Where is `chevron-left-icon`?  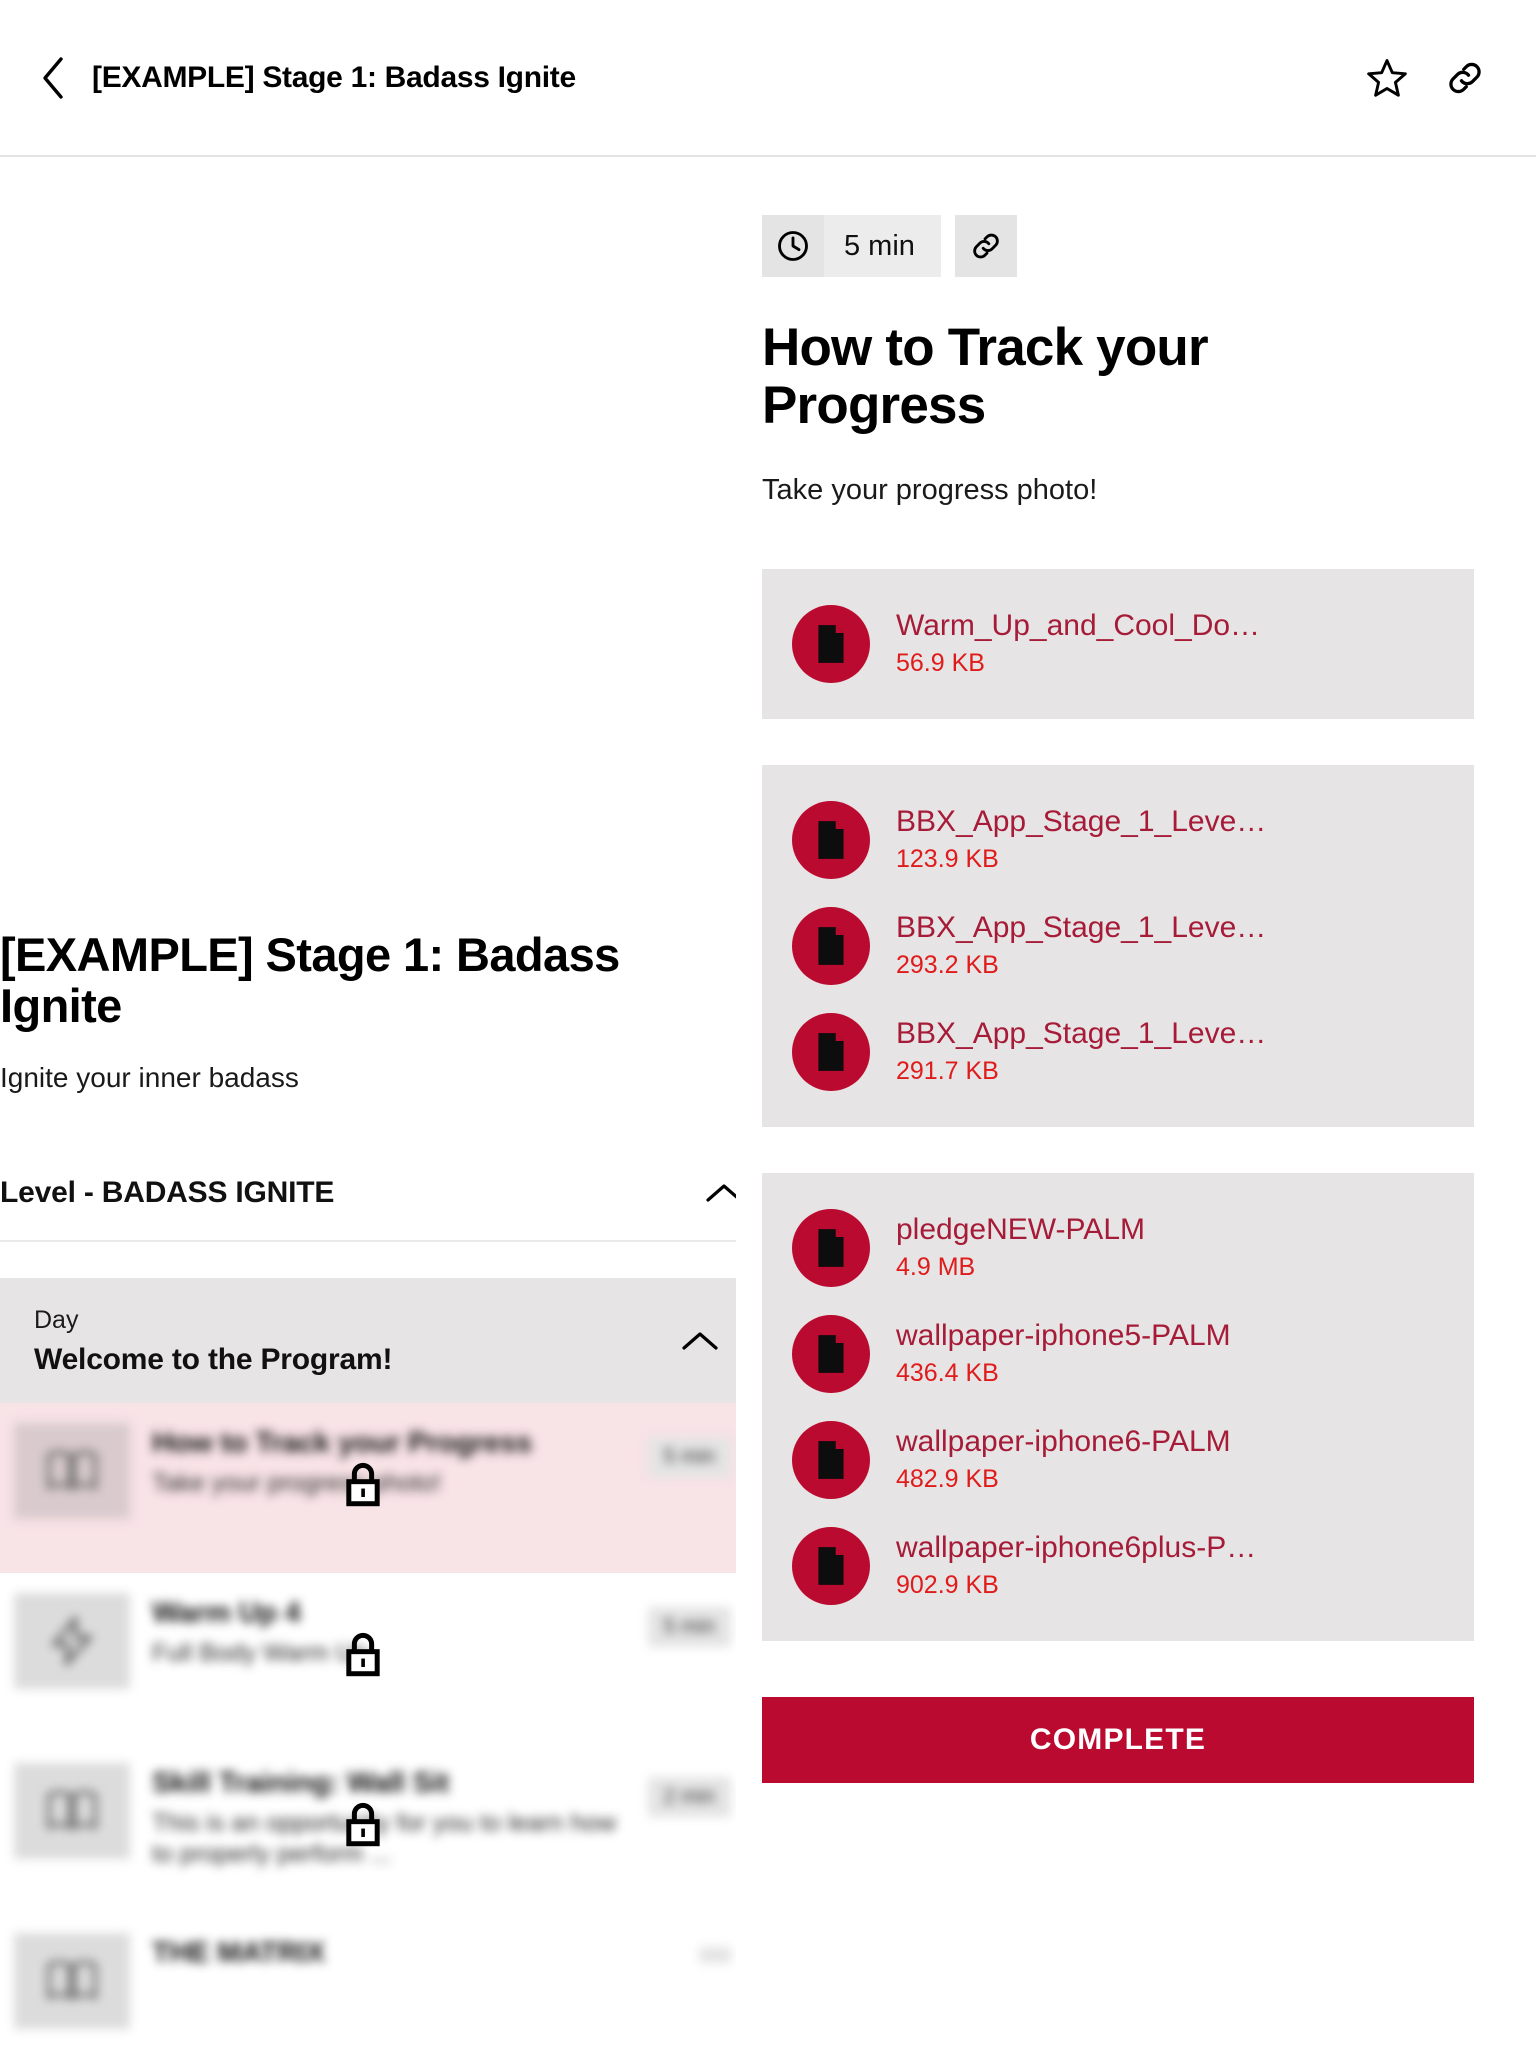
chevron-left-icon is located at coordinates (53, 77).